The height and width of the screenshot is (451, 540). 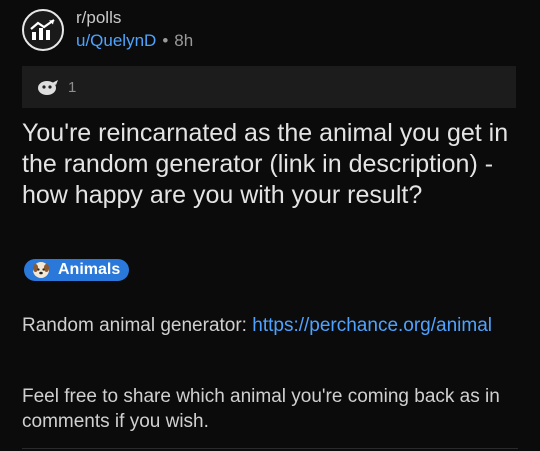 What do you see at coordinates (372, 325) in the screenshot?
I see `generator-link: https://perchance.org/animal` at bounding box center [372, 325].